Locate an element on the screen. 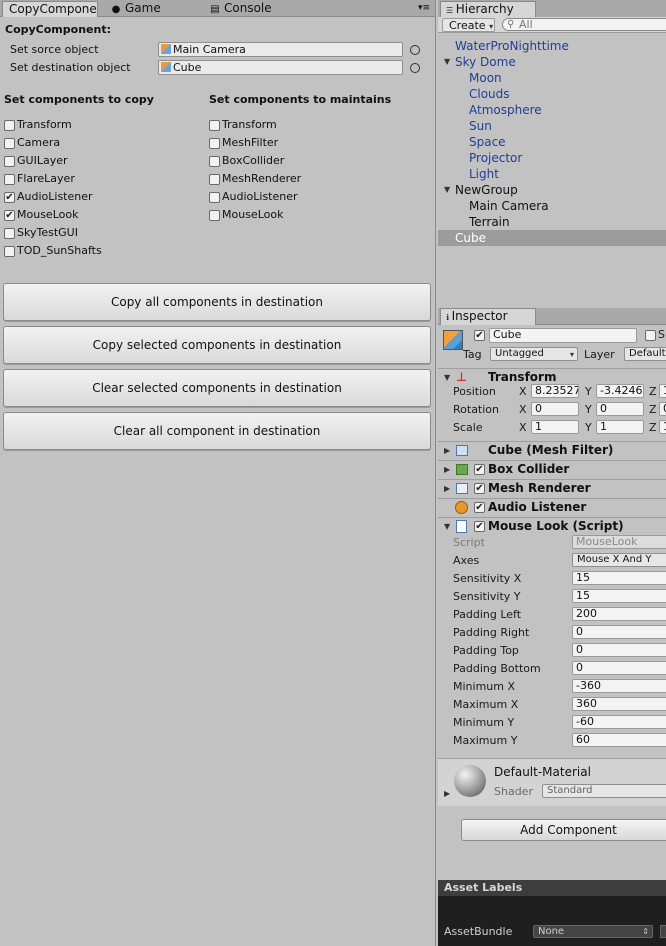  rotation-z-field: 0 is located at coordinates (662, 409).